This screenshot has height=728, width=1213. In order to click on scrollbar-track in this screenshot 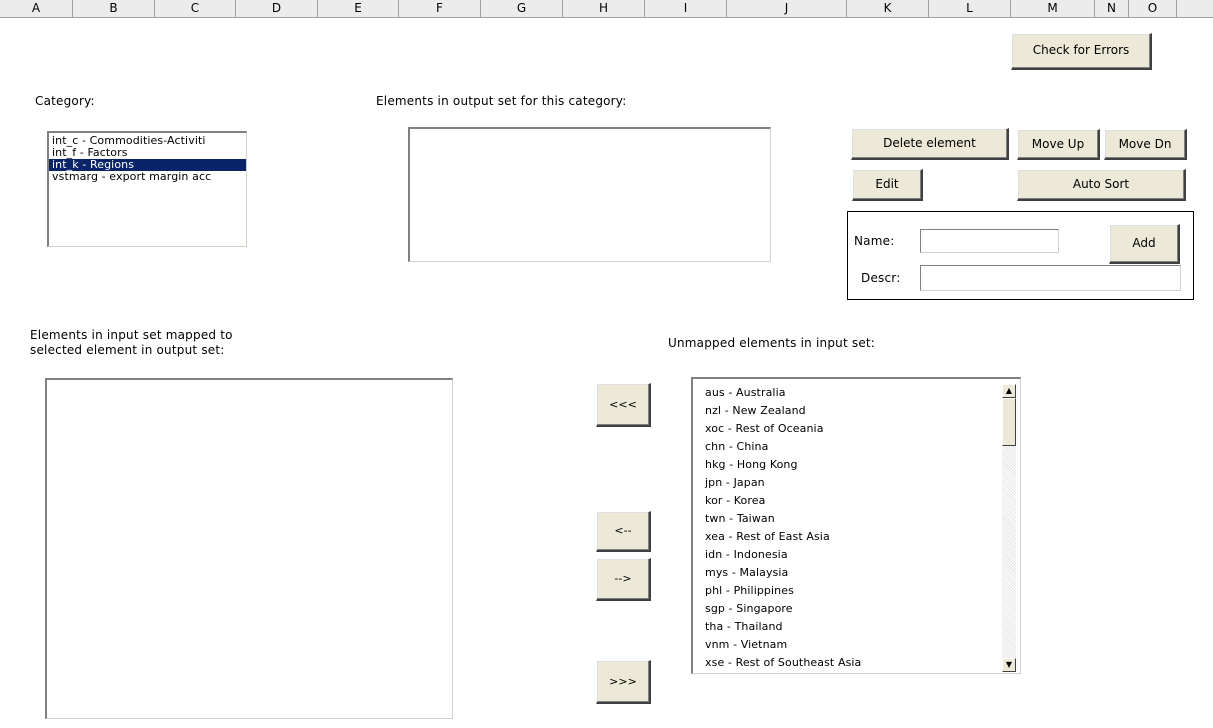, I will do `click(1009, 552)`.